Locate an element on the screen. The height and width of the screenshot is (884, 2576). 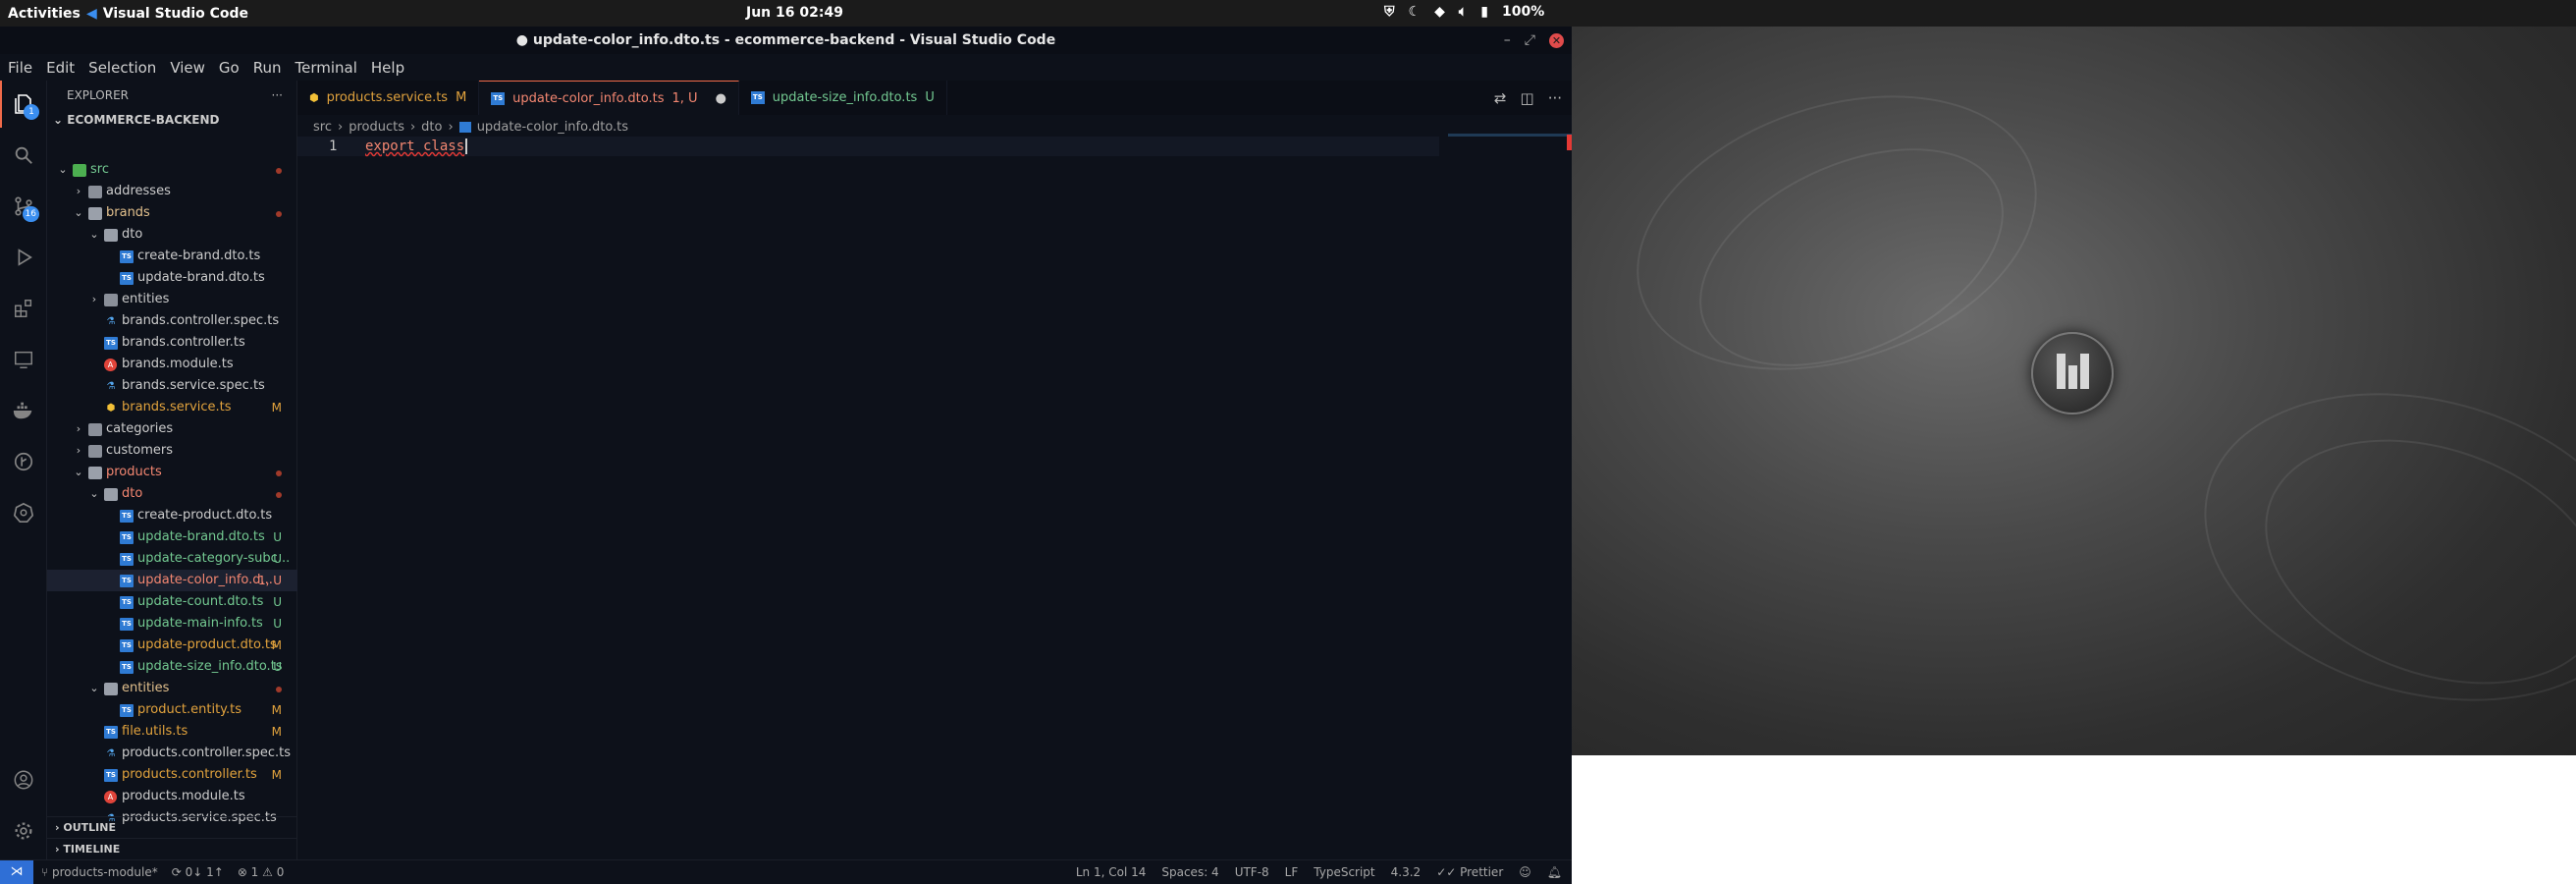
tree-row: Aproducts.module.ts is located at coordinates (172, 796).